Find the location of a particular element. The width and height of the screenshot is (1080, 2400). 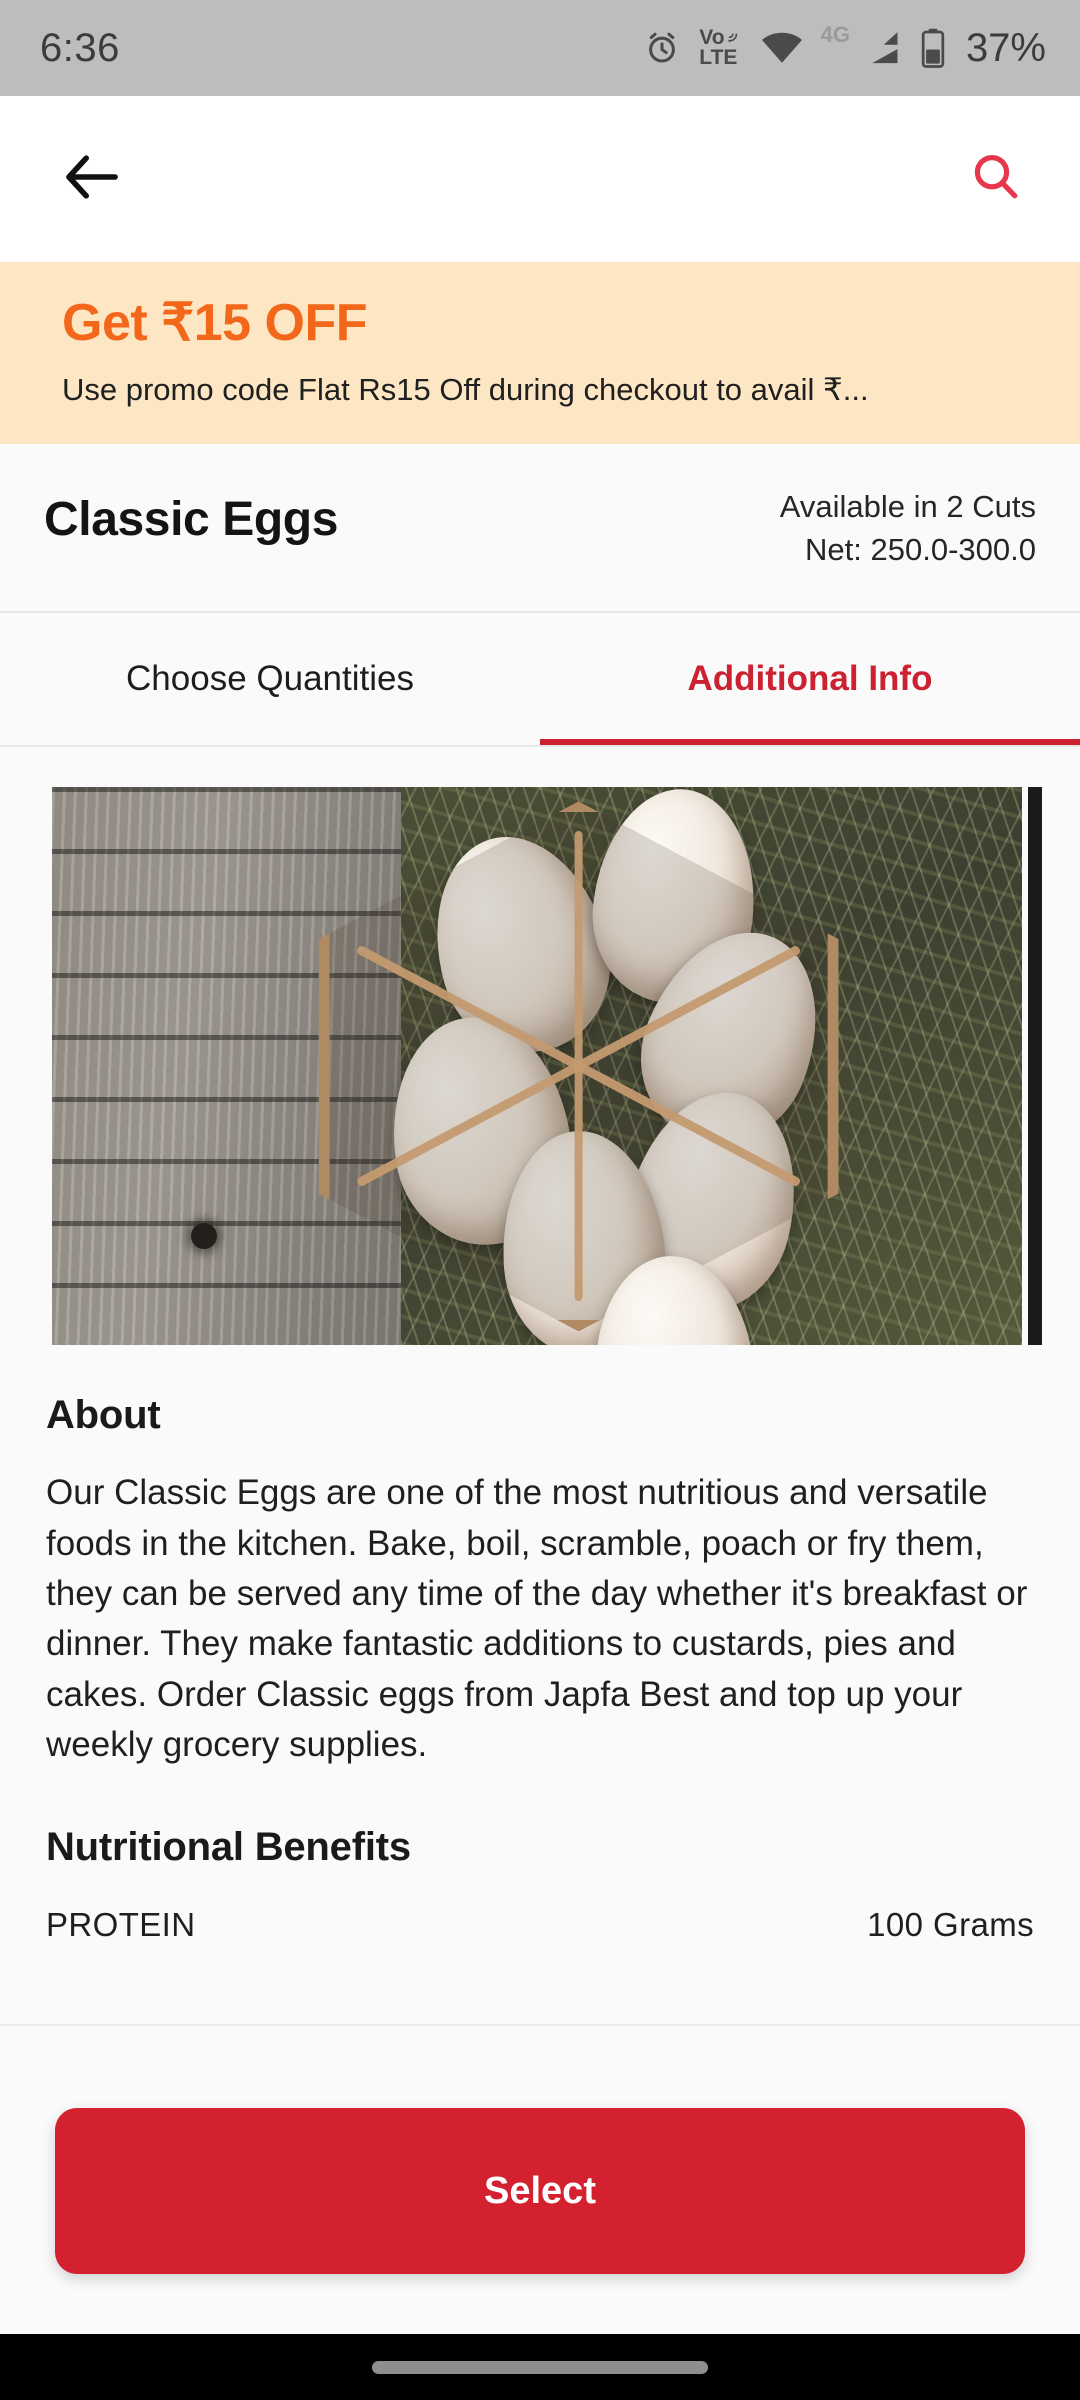

tab-bar: Choose Quantities Additional Info is located at coordinates (540, 679).